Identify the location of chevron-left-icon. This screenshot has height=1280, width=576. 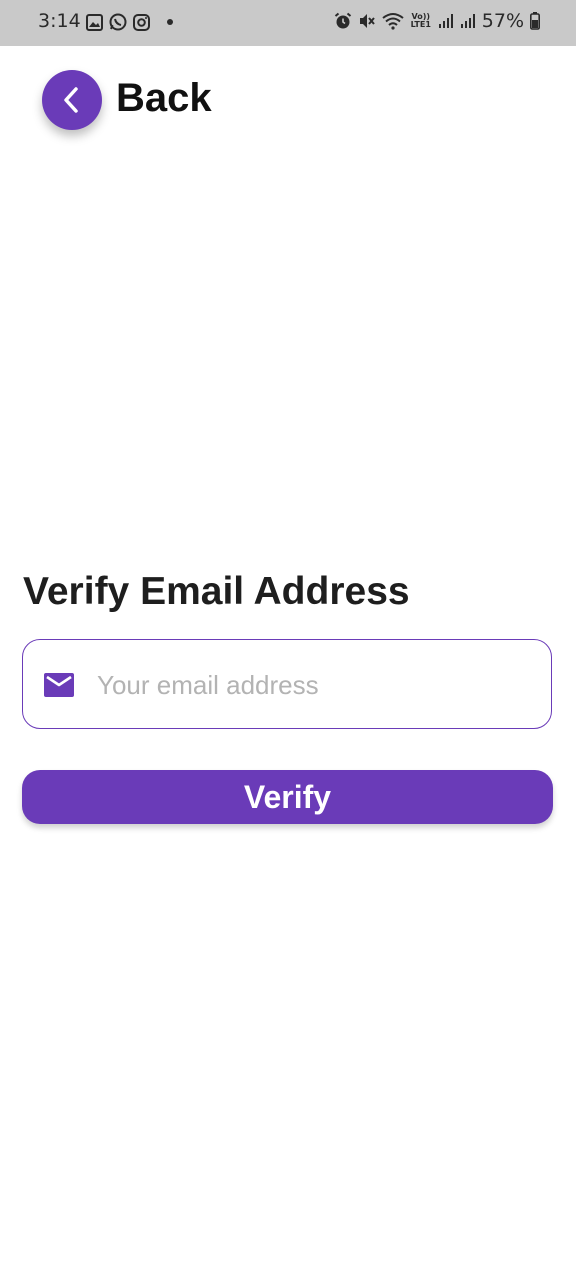
(71, 100).